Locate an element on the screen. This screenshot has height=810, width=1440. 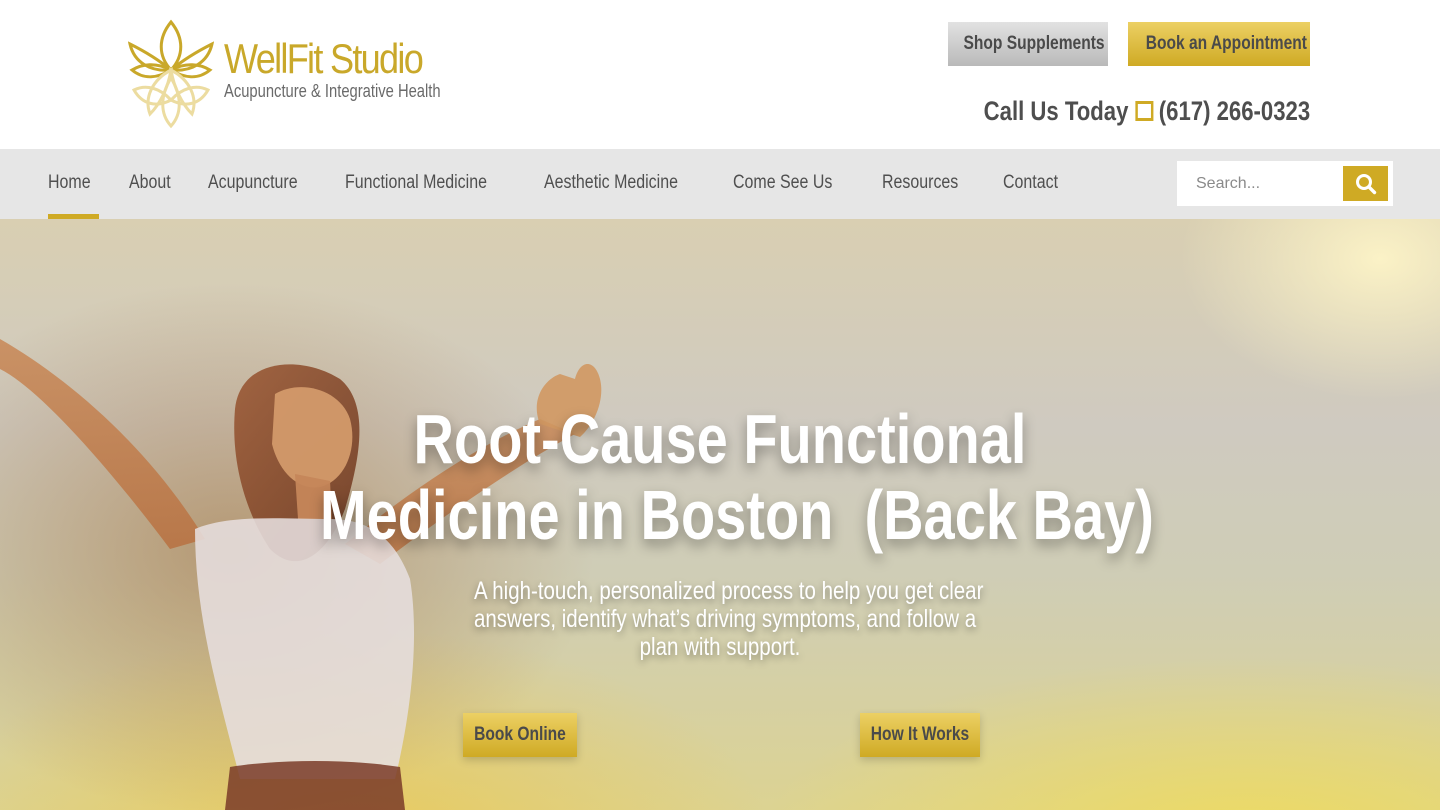
search-icon is located at coordinates (1365, 183).